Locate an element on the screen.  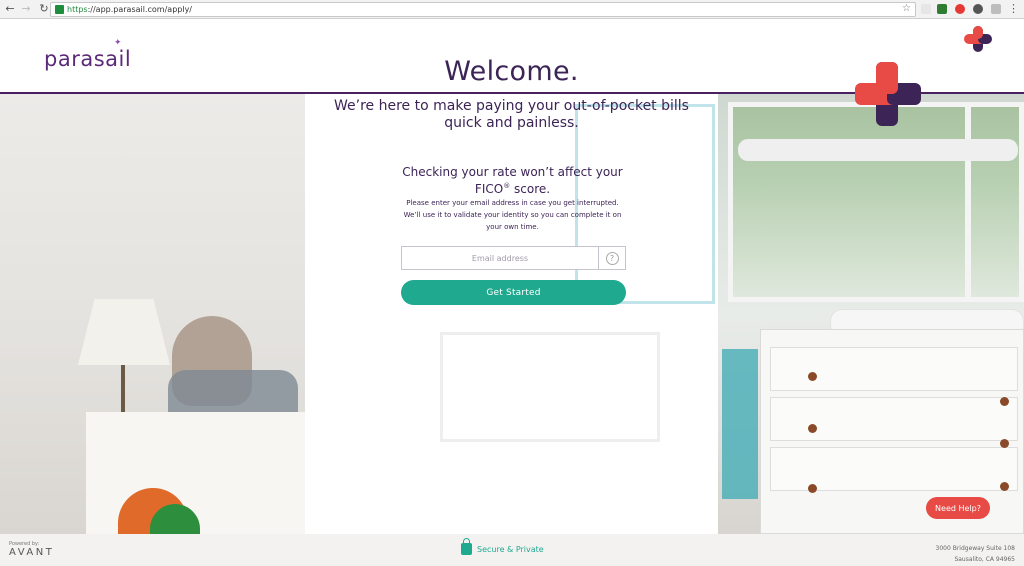
page-title: Welcome. is located at coordinates (511, 71).